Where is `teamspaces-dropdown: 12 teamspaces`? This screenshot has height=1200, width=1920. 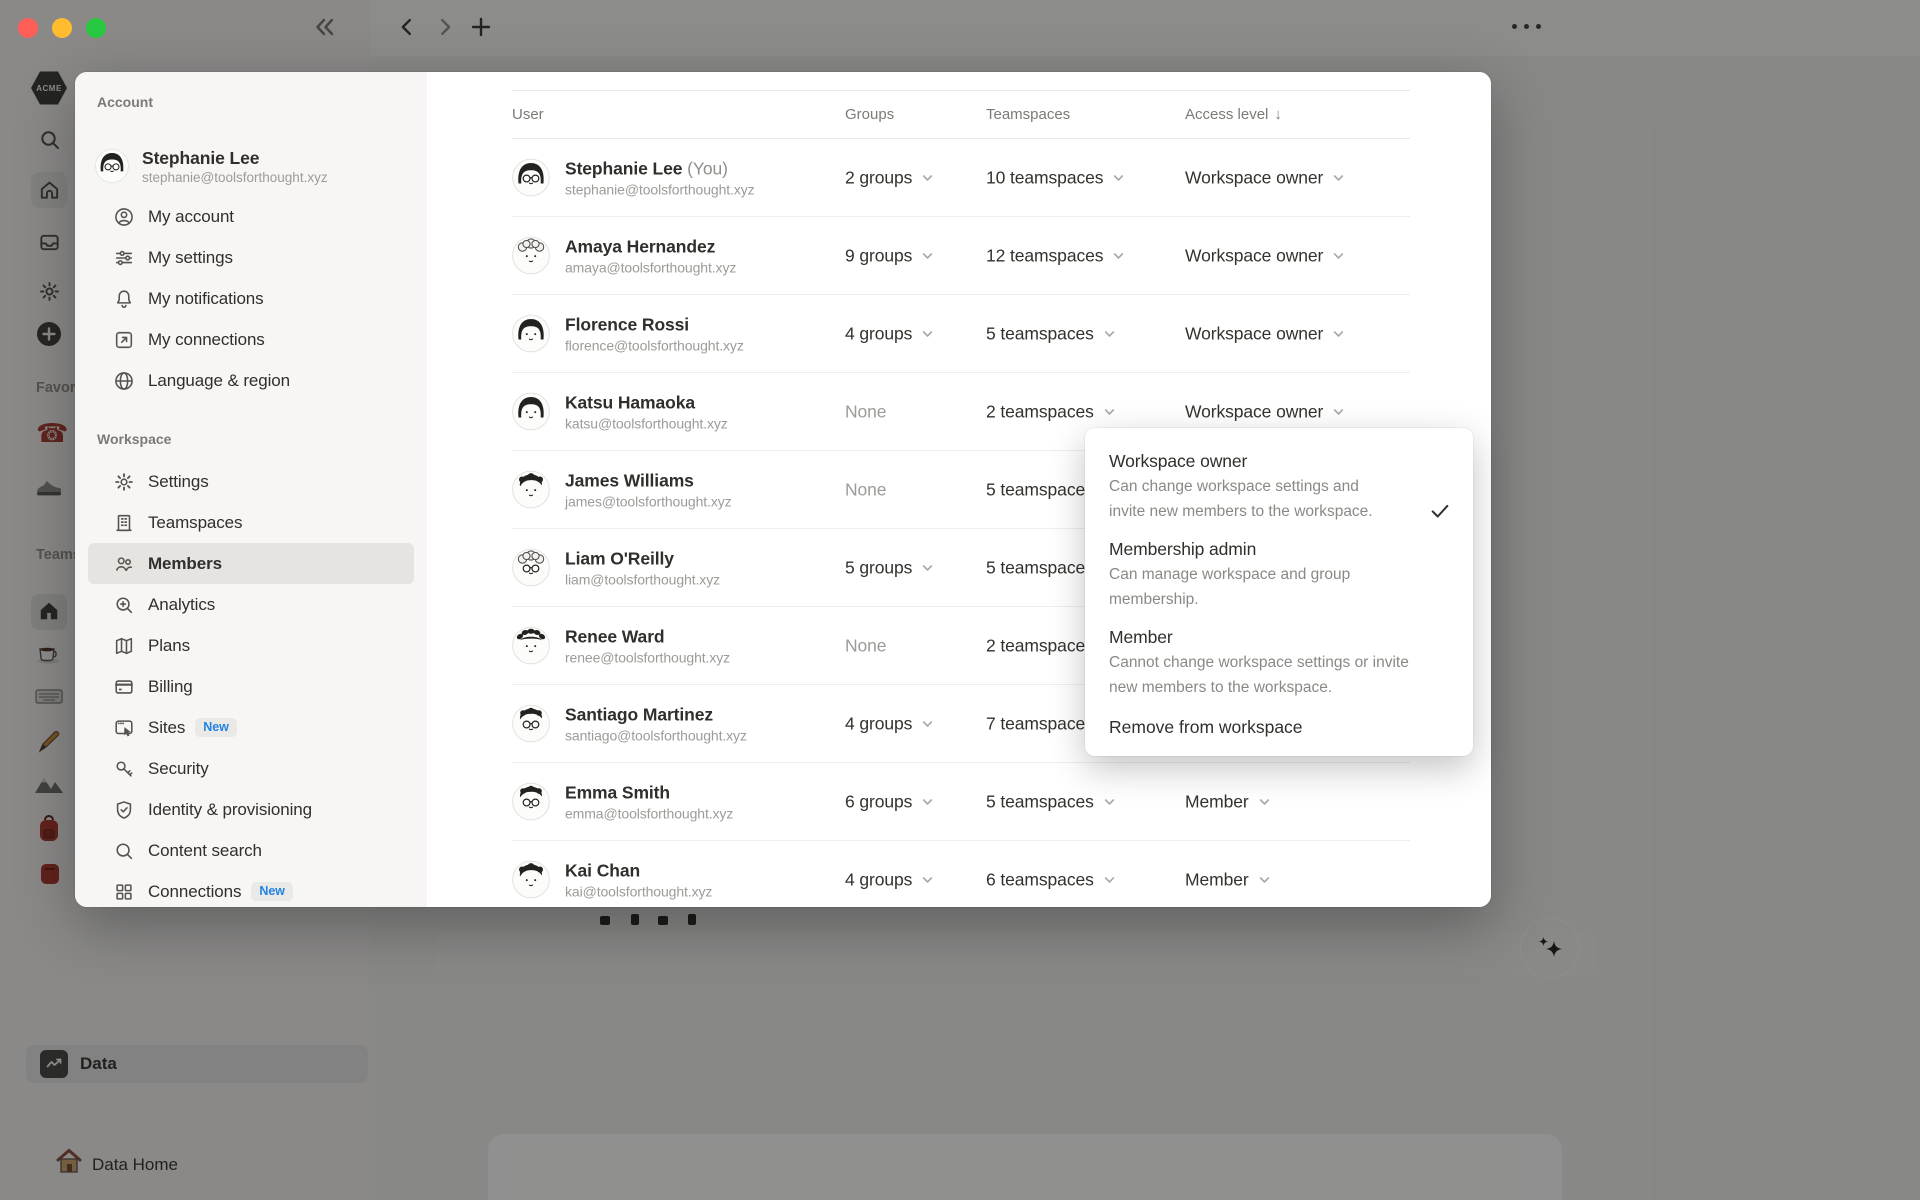 teamspaces-dropdown: 12 teamspaces is located at coordinates (1055, 255).